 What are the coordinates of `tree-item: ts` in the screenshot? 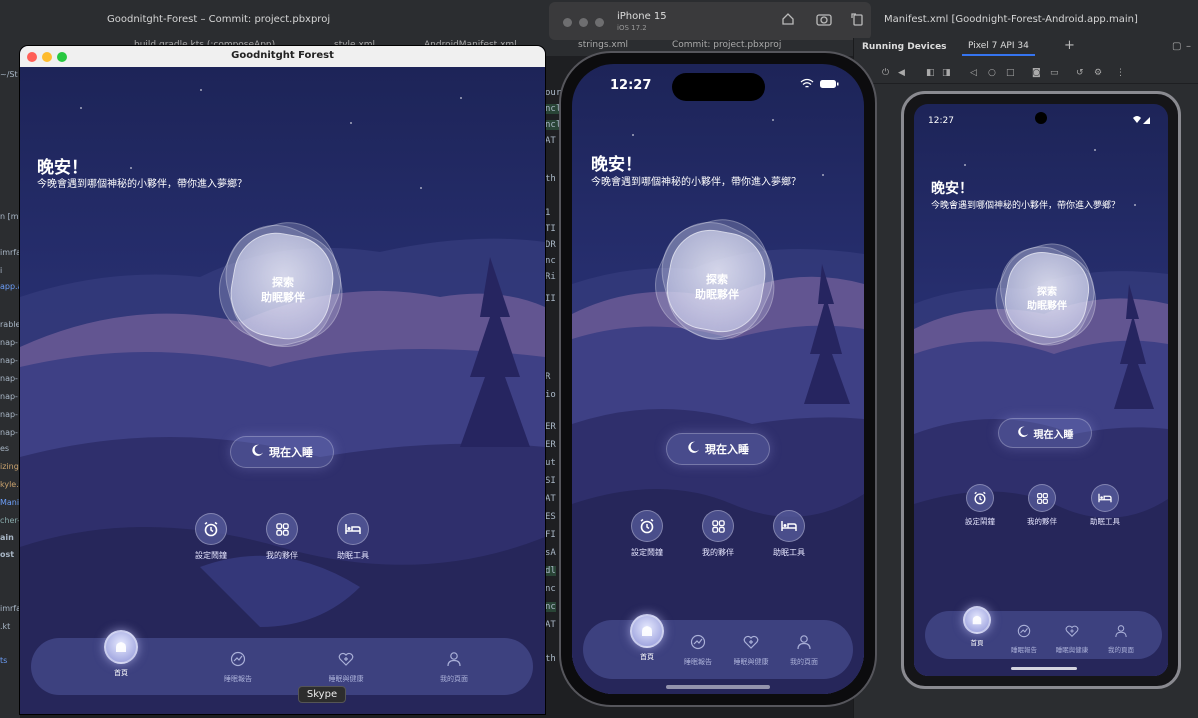 It's located at (3, 660).